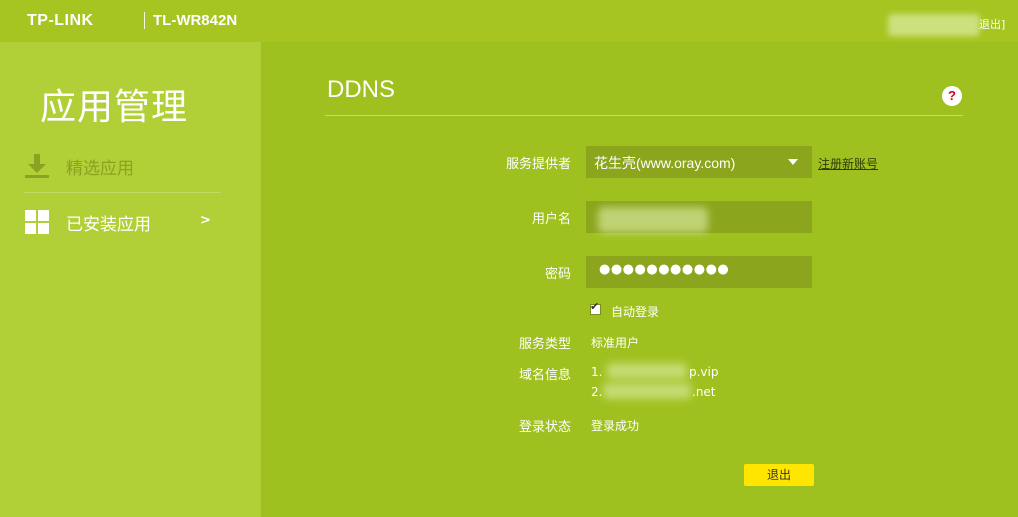 Image resolution: width=1018 pixels, height=517 pixels. I want to click on sidebar-item-label: 已安装应用, so click(108, 225).